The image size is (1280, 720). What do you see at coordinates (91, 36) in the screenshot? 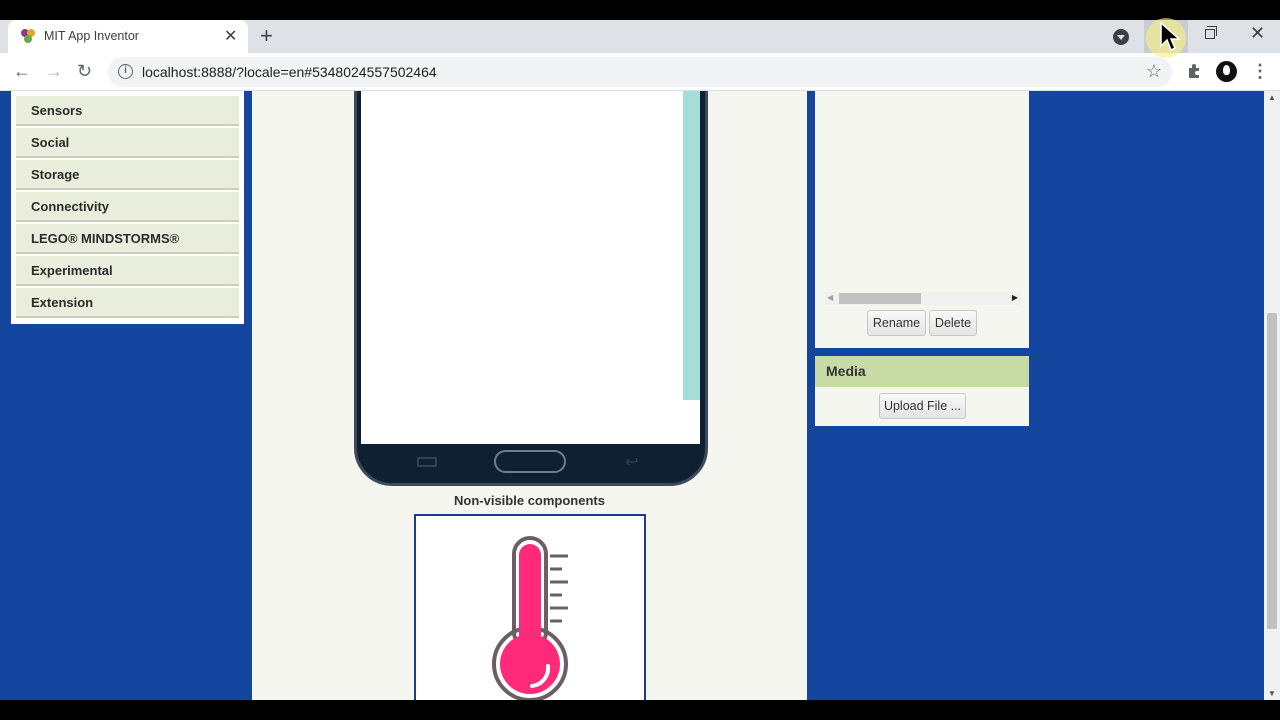
I see `tab-title: MIT App Inventor` at bounding box center [91, 36].